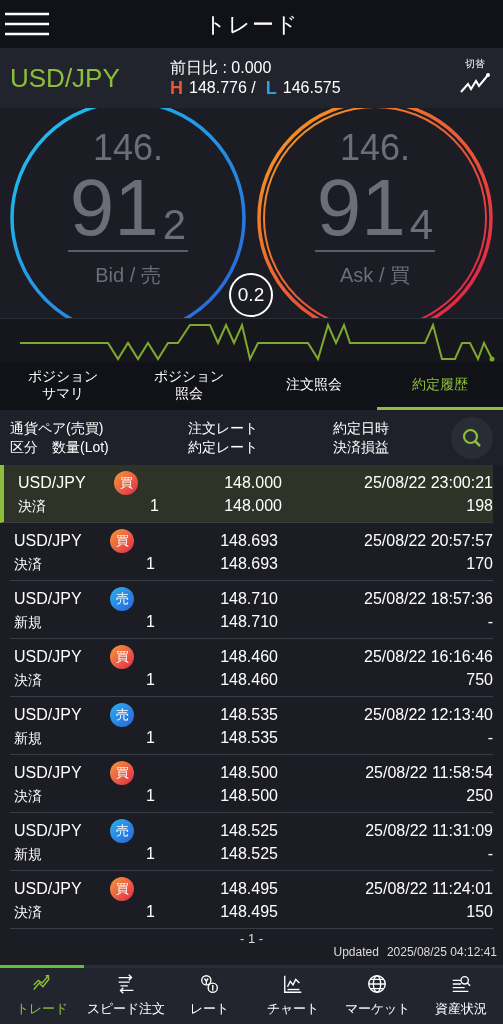  I want to click on trade-row: USD/JPY 売 148.710 25/08/22 18:57:36 新規 1 148.710 -, so click(251, 610).